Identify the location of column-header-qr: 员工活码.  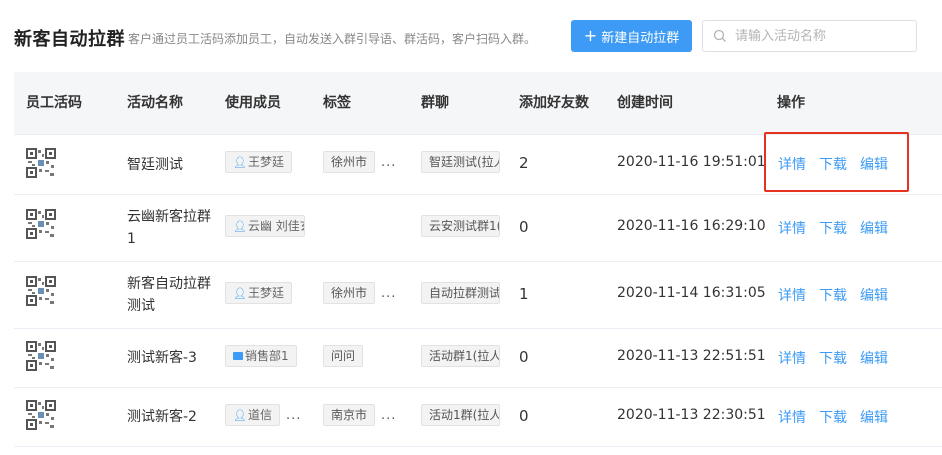
(54, 103).